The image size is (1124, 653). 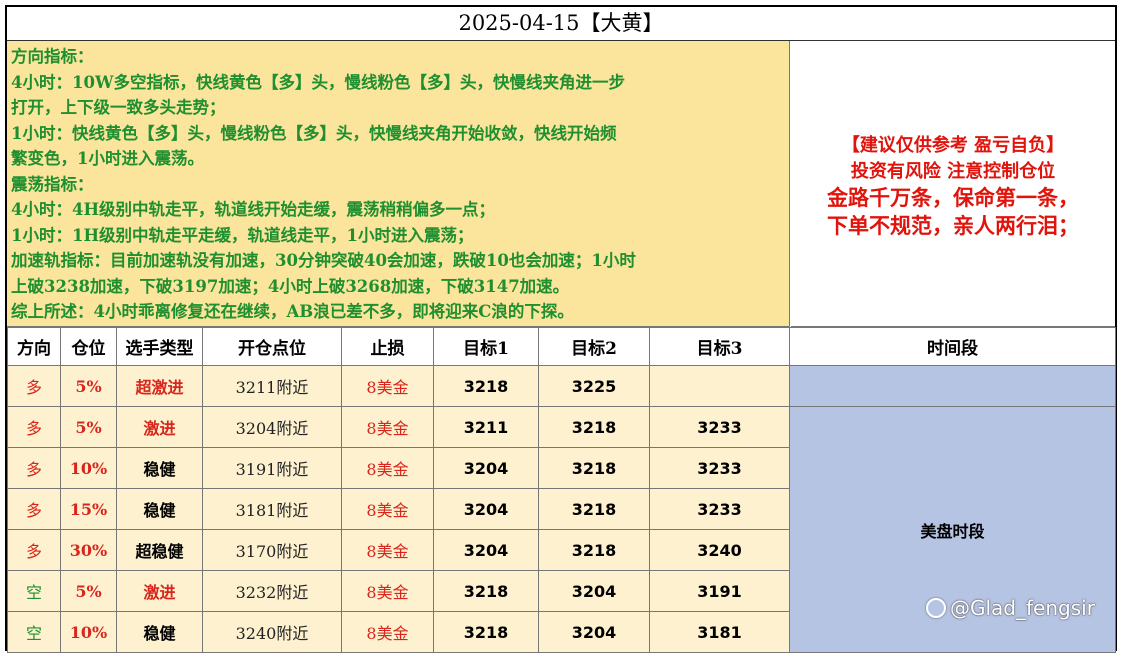 I want to click on header-trader-type: 选手类型, so click(x=159, y=346).